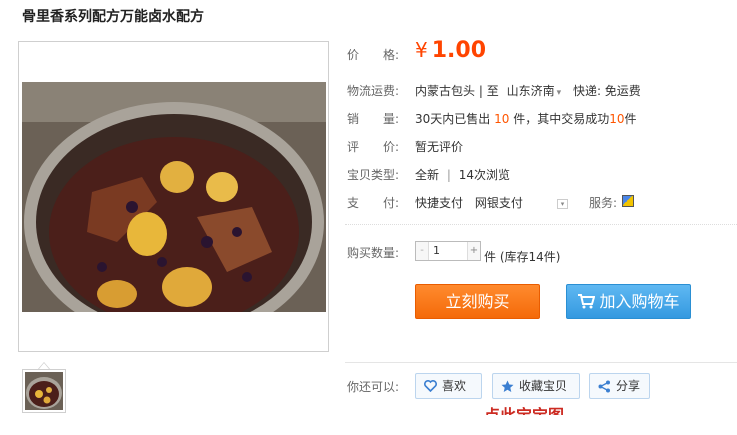 This screenshot has height=435, width=737. What do you see at coordinates (373, 175) in the screenshot?
I see `item-type-label: 宝贝类型:` at bounding box center [373, 175].